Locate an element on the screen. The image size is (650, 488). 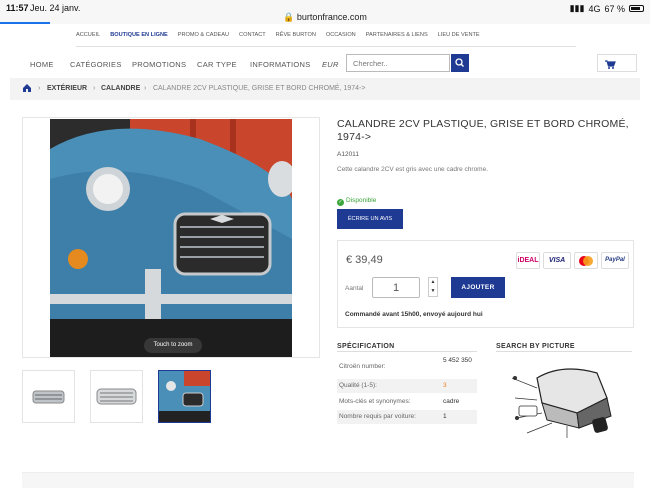
toplink-promo: PROMO & CADEAU is located at coordinates (203, 35).